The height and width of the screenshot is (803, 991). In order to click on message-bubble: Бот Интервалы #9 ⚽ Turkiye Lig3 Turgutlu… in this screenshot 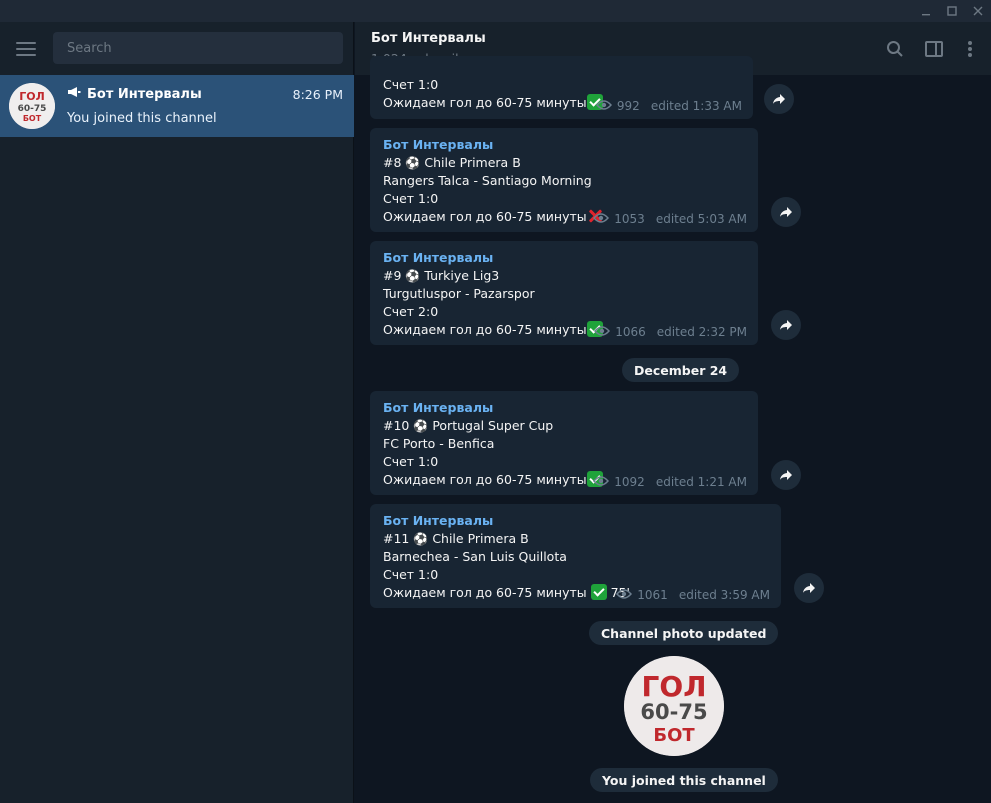, I will do `click(564, 293)`.